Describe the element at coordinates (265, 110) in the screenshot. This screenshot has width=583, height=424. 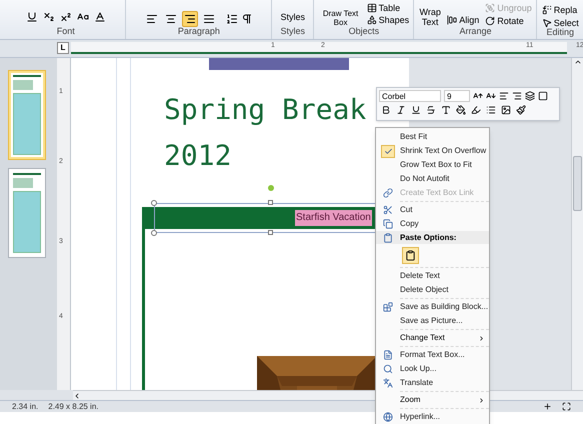
I see `page-title: Spring Break` at that location.